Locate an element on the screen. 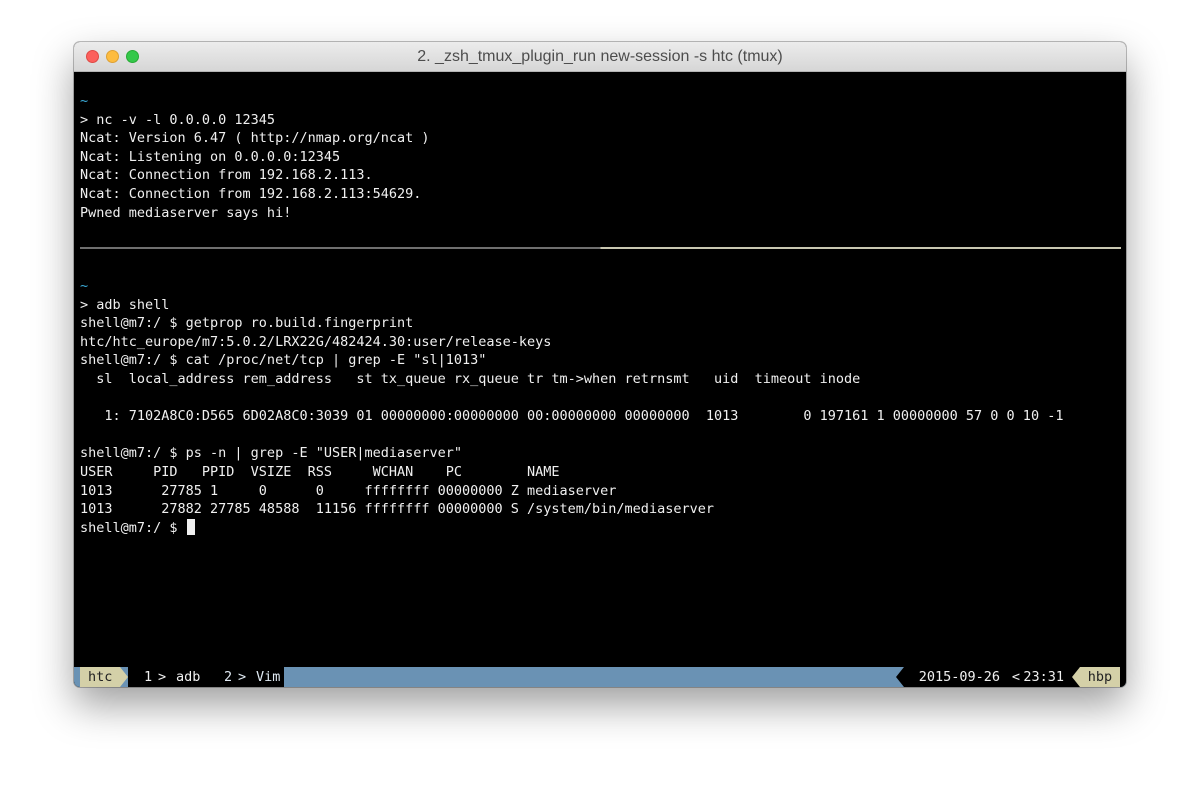 Image resolution: width=1200 pixels, height=793 pixels. window-2-name: Vim is located at coordinates (268, 677).